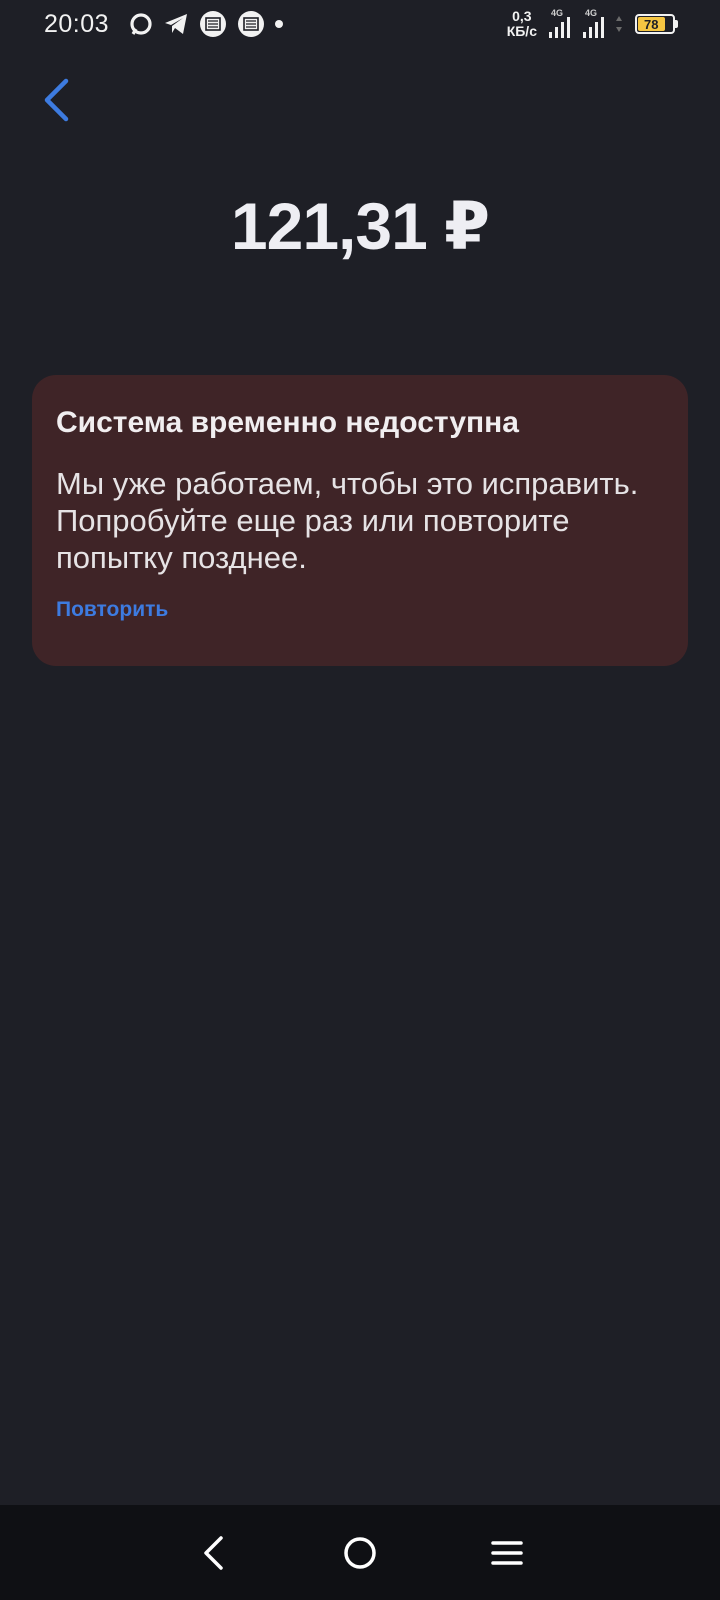 The width and height of the screenshot is (720, 1600). I want to click on system-nav-bar, so click(360, 1552).